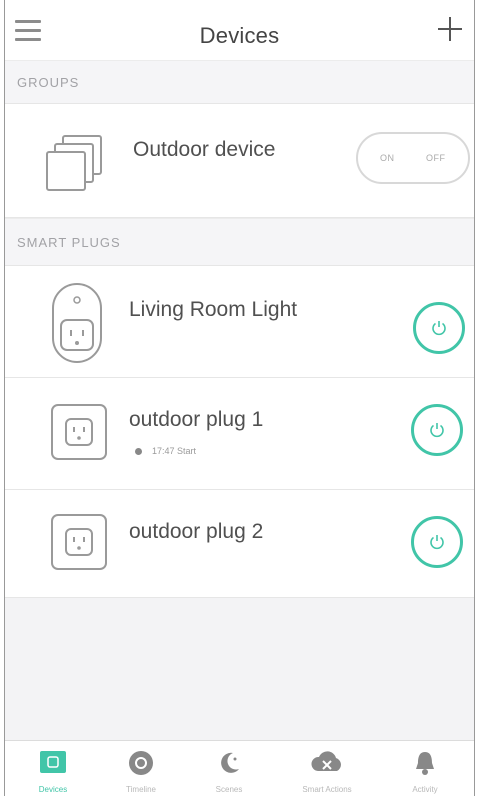  I want to click on schedule-icon, so click(138, 452).